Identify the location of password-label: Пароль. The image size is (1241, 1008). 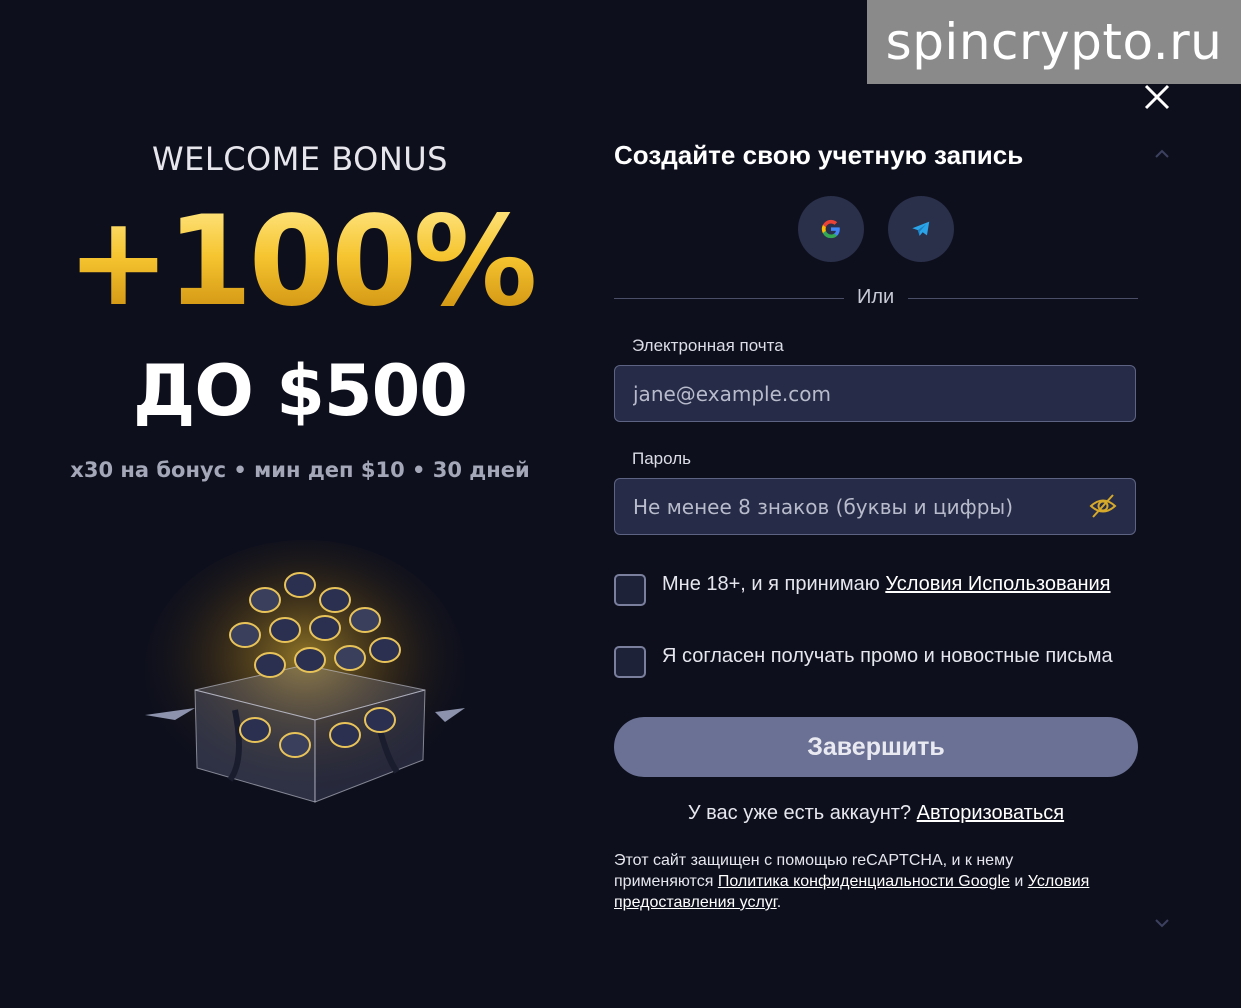
(661, 458).